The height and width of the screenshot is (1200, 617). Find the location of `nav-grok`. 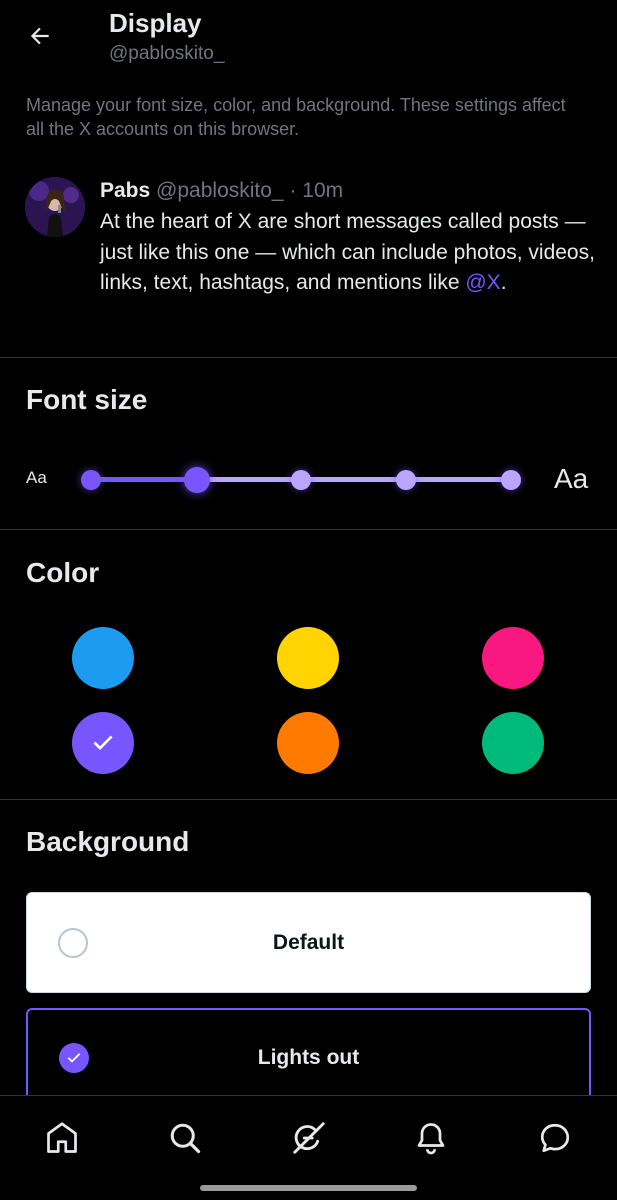

nav-grok is located at coordinates (309, 1138).